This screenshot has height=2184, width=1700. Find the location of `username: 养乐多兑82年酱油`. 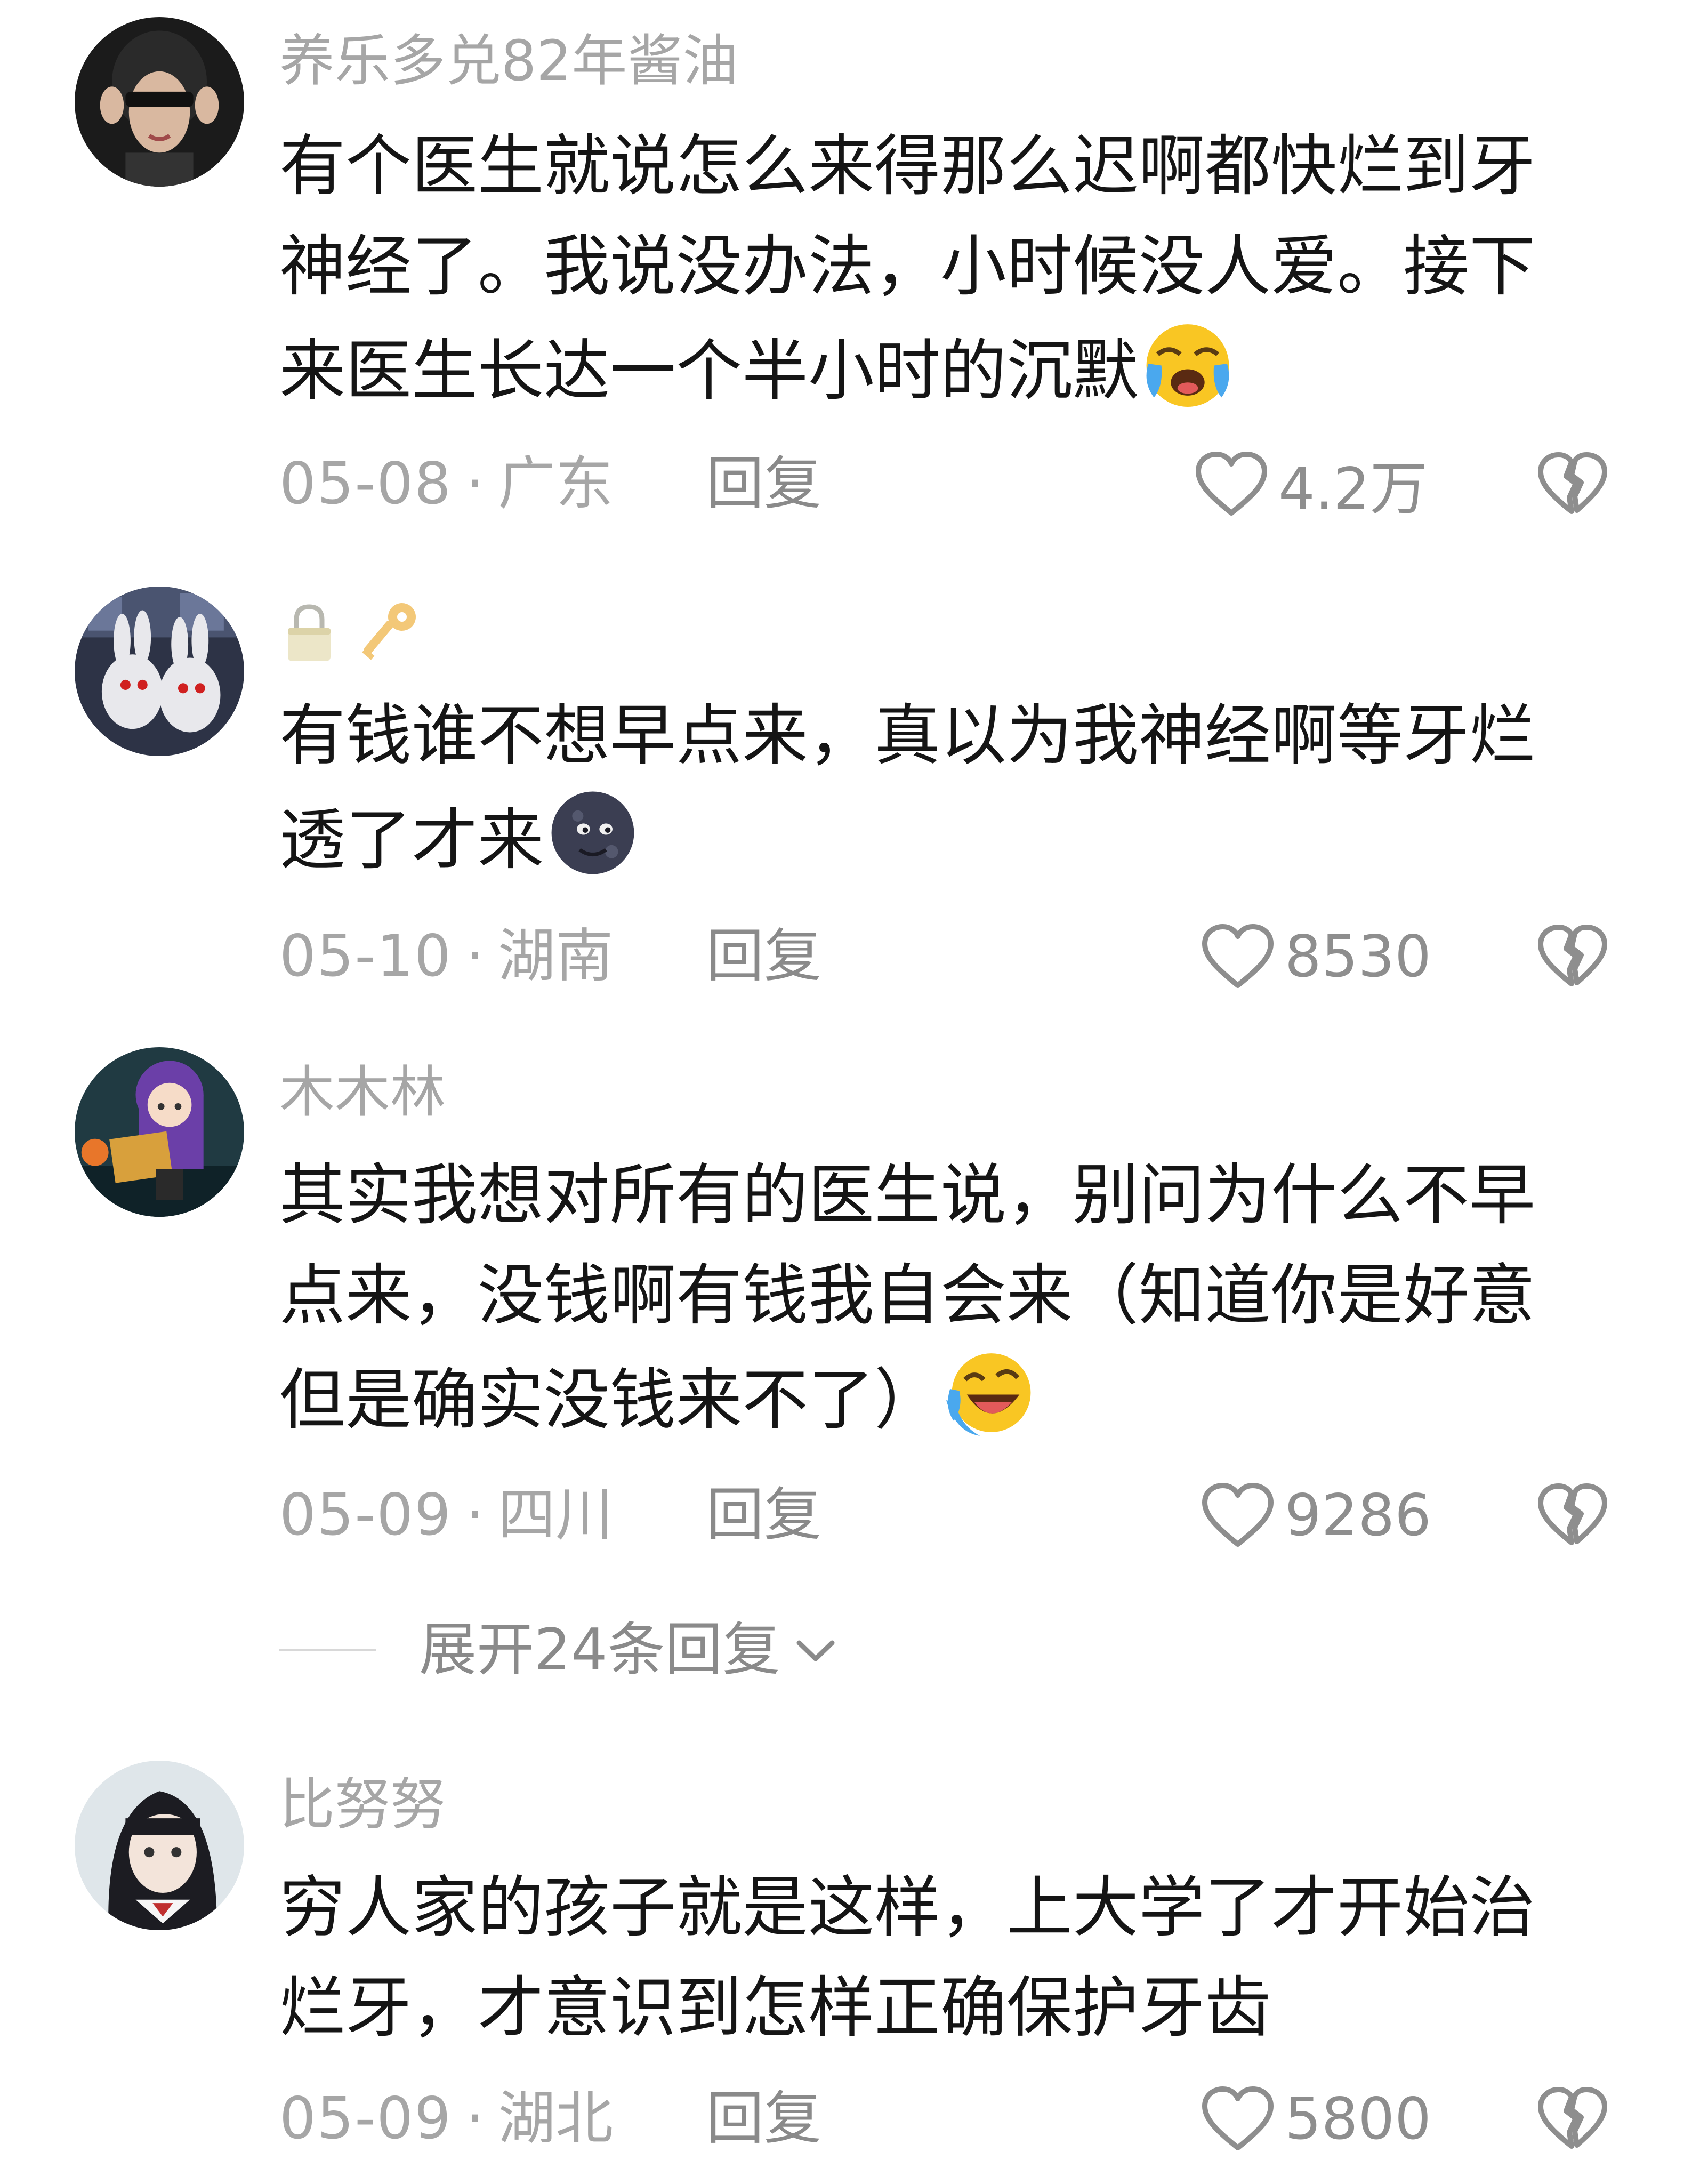

username: 养乐多兑82年酱油 is located at coordinates (508, 60).